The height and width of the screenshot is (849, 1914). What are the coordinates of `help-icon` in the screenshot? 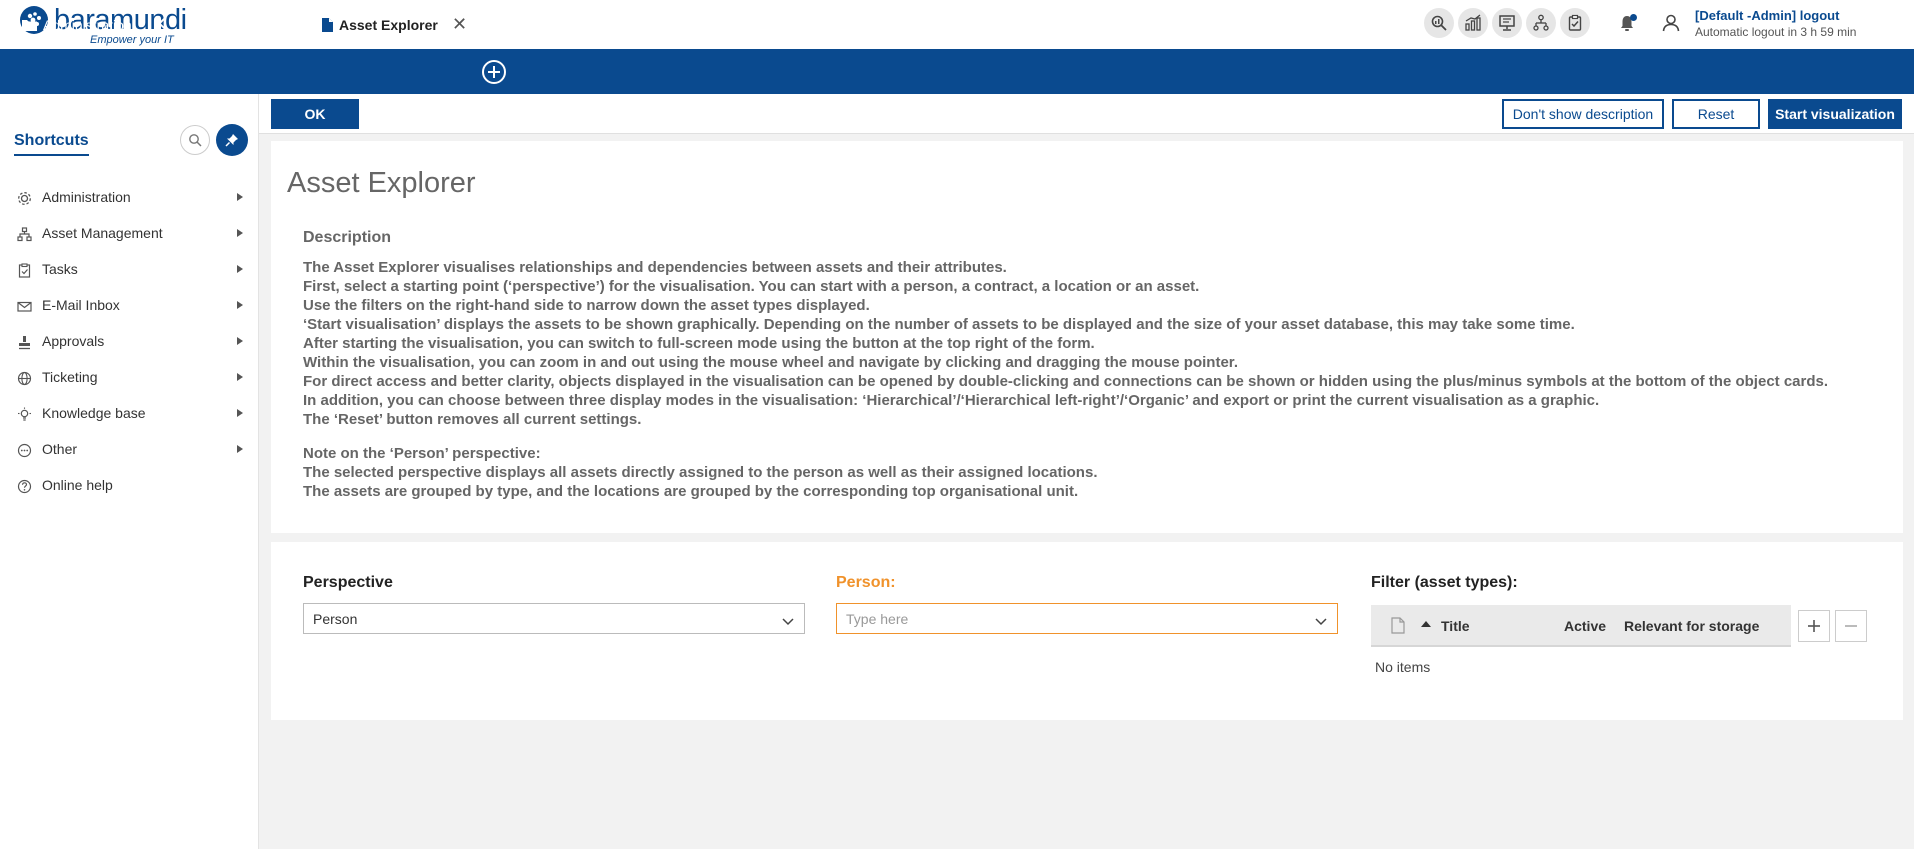 It's located at (24, 486).